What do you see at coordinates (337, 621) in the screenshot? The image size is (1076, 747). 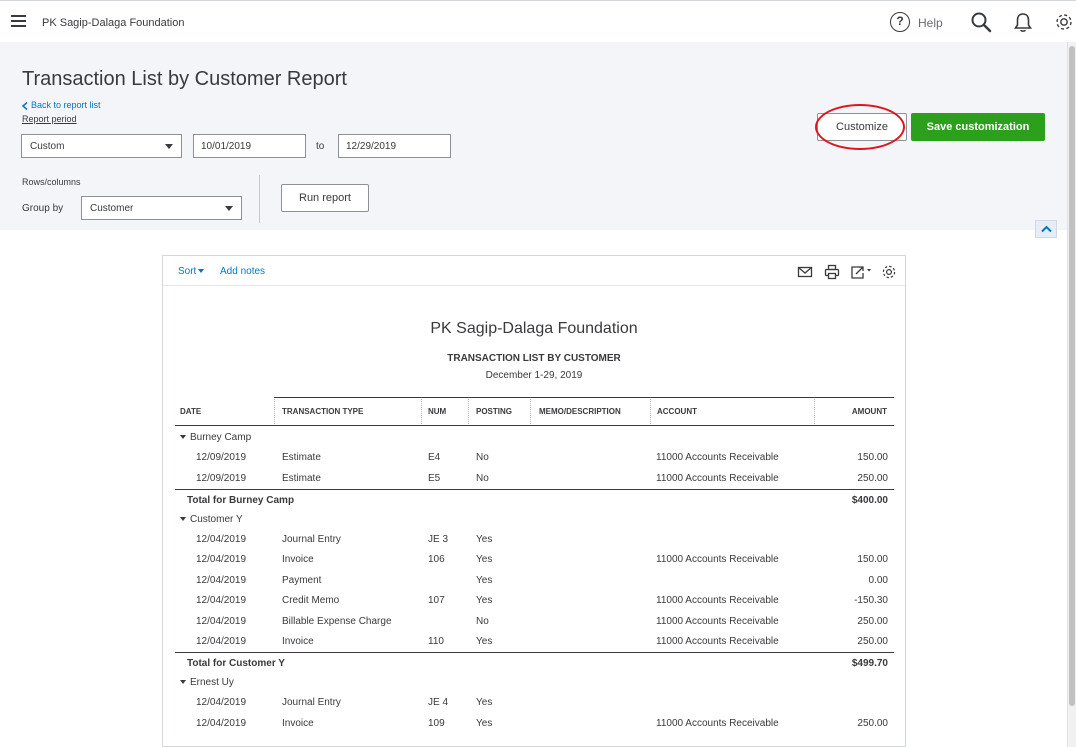 I see `cell-transaction-type: Billable Expense Charge` at bounding box center [337, 621].